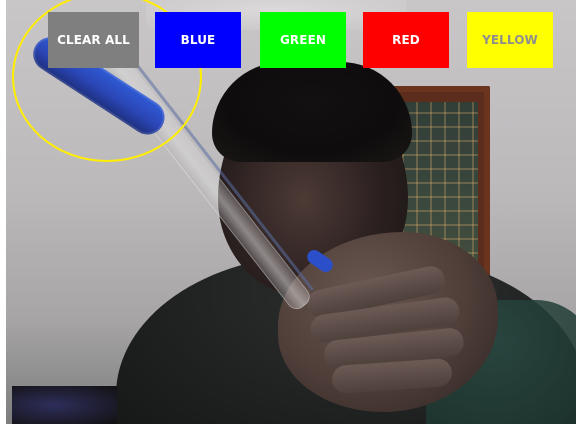  Describe the element at coordinates (510, 40) in the screenshot. I see `yellow-color-button: YELLOW` at that location.